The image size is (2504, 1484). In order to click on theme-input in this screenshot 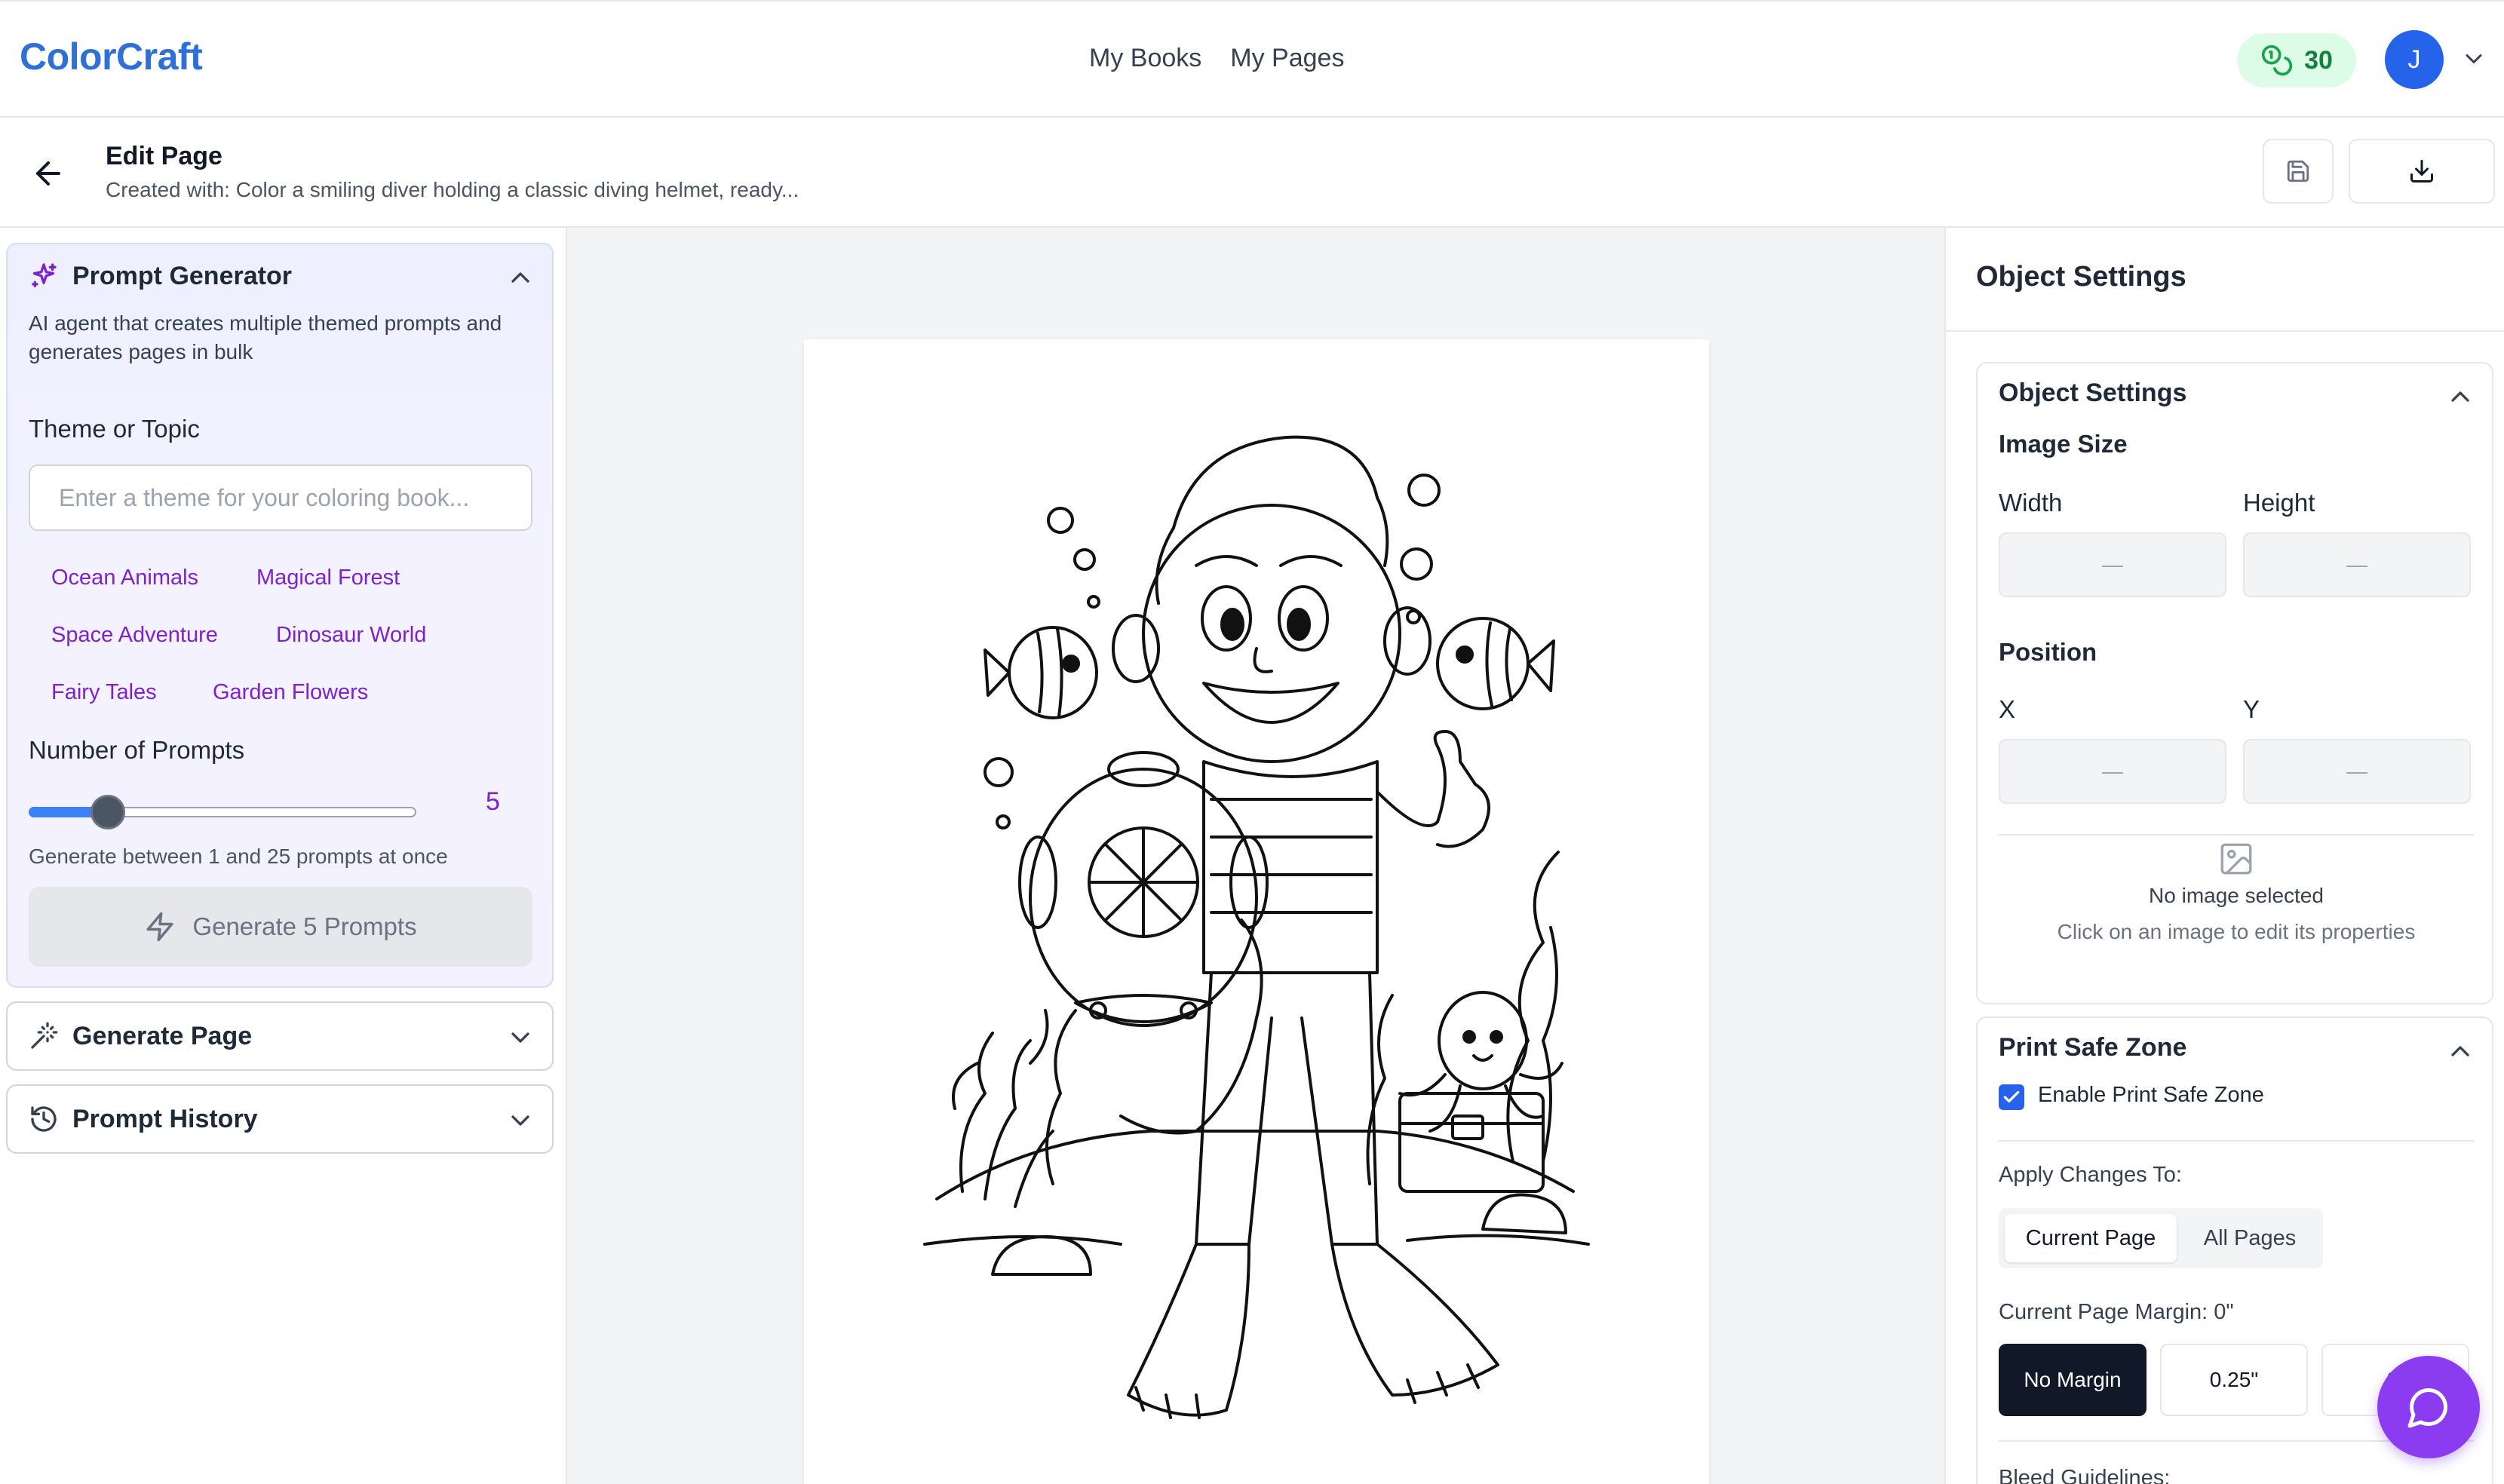, I will do `click(280, 498)`.